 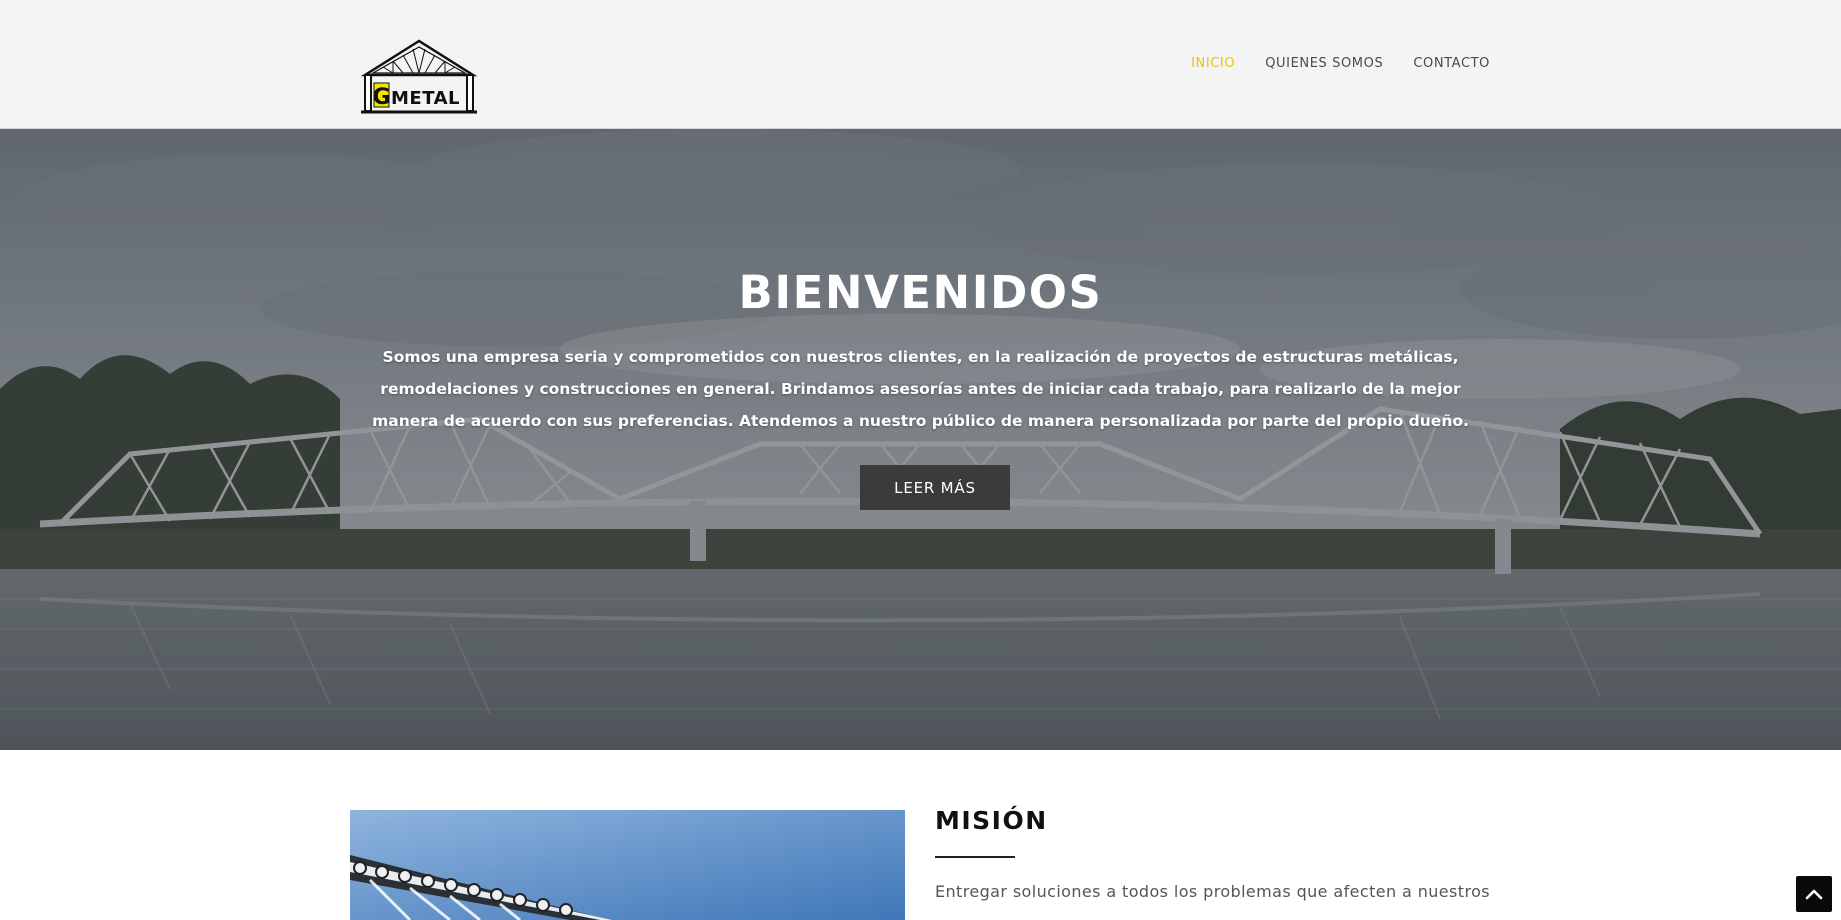 I want to click on chevron-up-icon, so click(x=1814, y=894).